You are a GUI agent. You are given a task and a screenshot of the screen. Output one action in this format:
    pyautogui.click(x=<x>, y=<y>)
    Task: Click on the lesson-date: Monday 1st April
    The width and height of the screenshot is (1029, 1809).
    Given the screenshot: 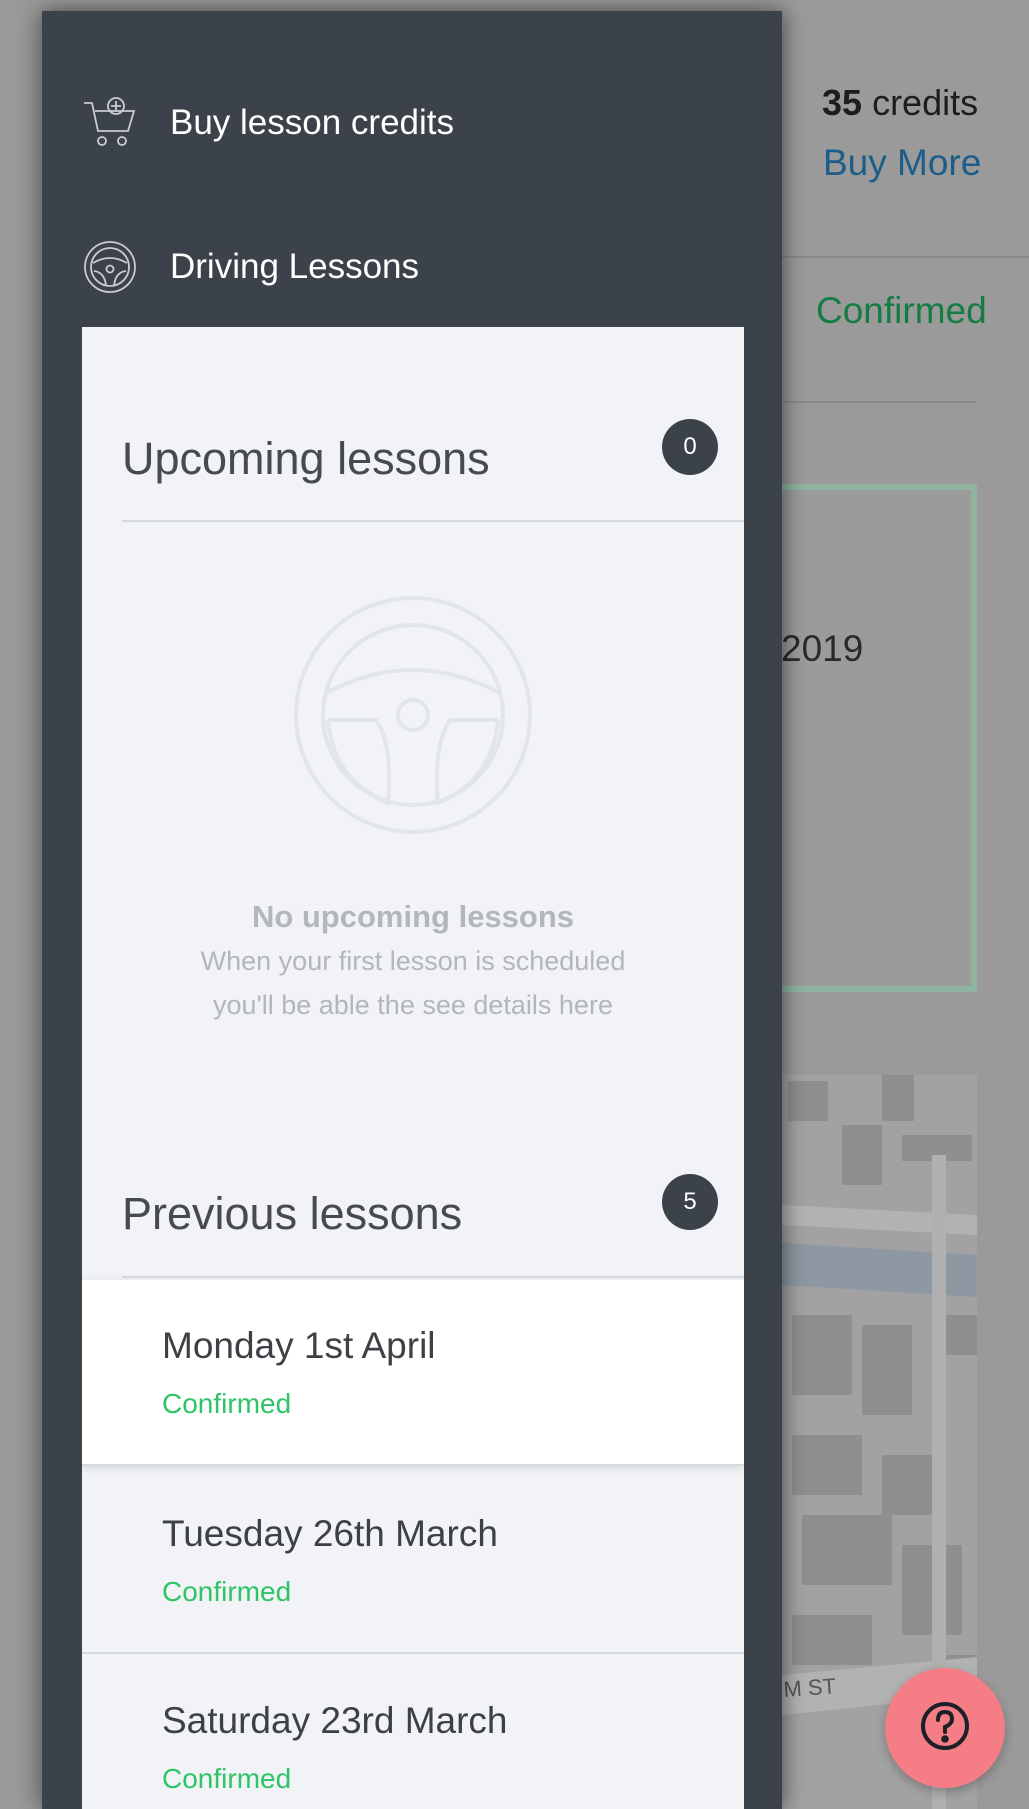 What is the action you would take?
    pyautogui.click(x=299, y=1345)
    